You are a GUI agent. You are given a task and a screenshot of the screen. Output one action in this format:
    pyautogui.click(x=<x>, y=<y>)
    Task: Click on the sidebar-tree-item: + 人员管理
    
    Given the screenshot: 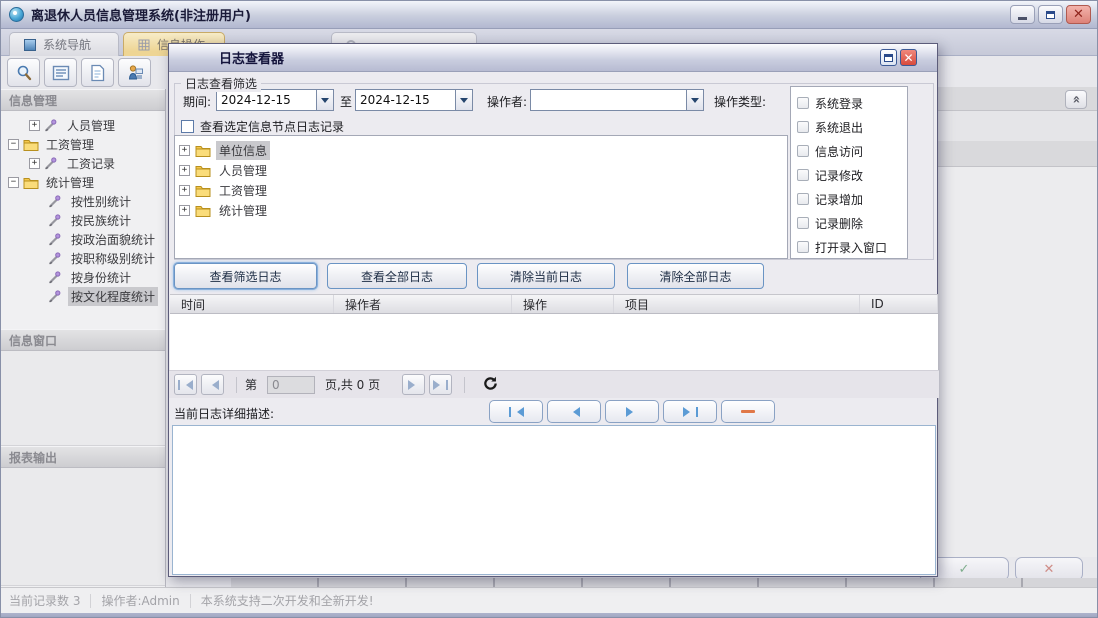 What is the action you would take?
    pyautogui.click(x=83, y=125)
    